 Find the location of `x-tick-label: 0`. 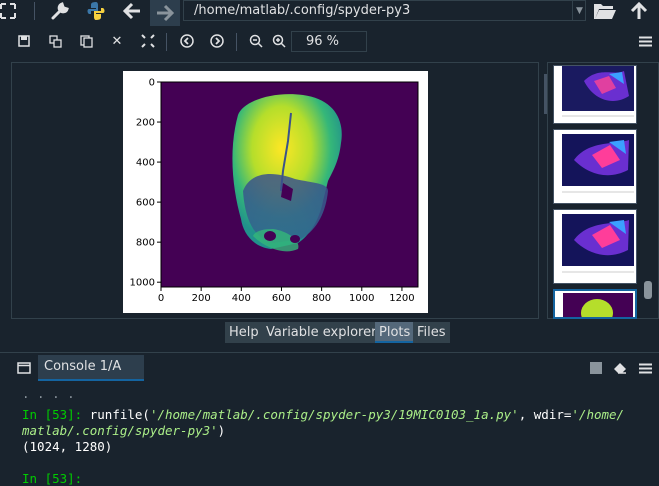

x-tick-label: 0 is located at coordinates (161, 298).